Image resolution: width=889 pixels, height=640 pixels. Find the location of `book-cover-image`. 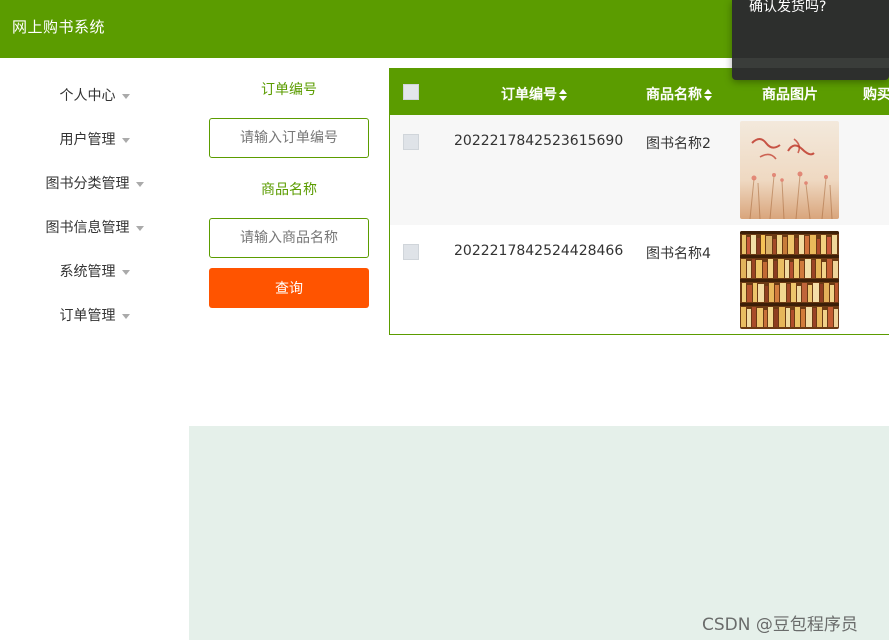

book-cover-image is located at coordinates (789, 170).